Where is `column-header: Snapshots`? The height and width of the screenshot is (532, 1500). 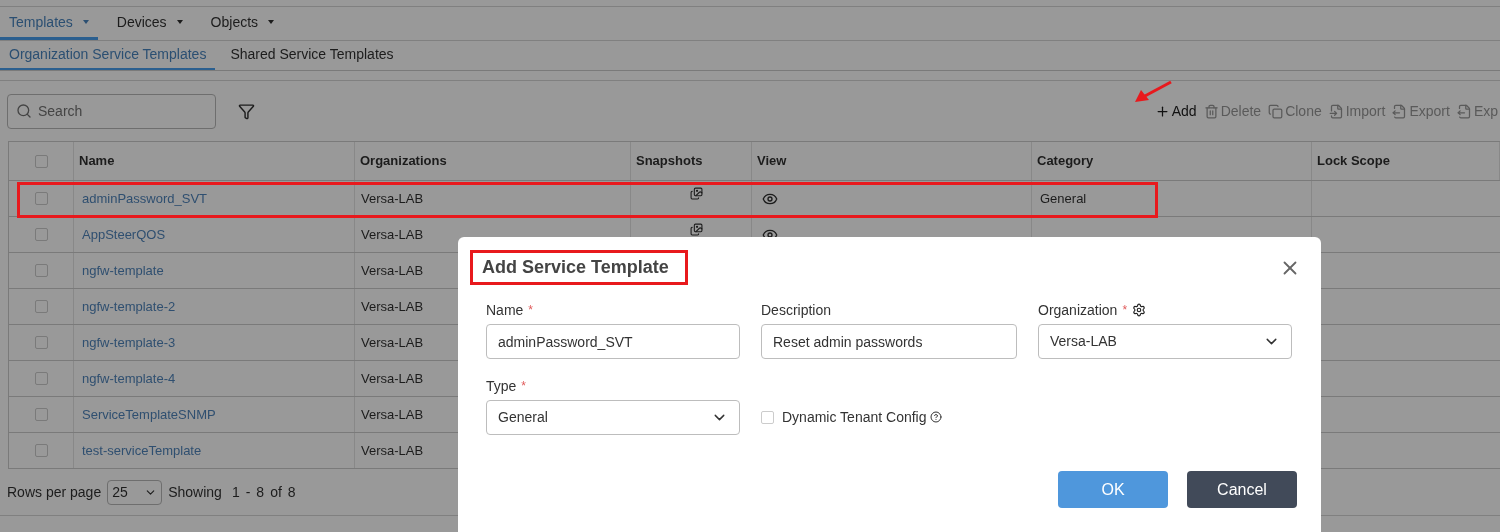
column-header: Snapshots is located at coordinates (669, 161).